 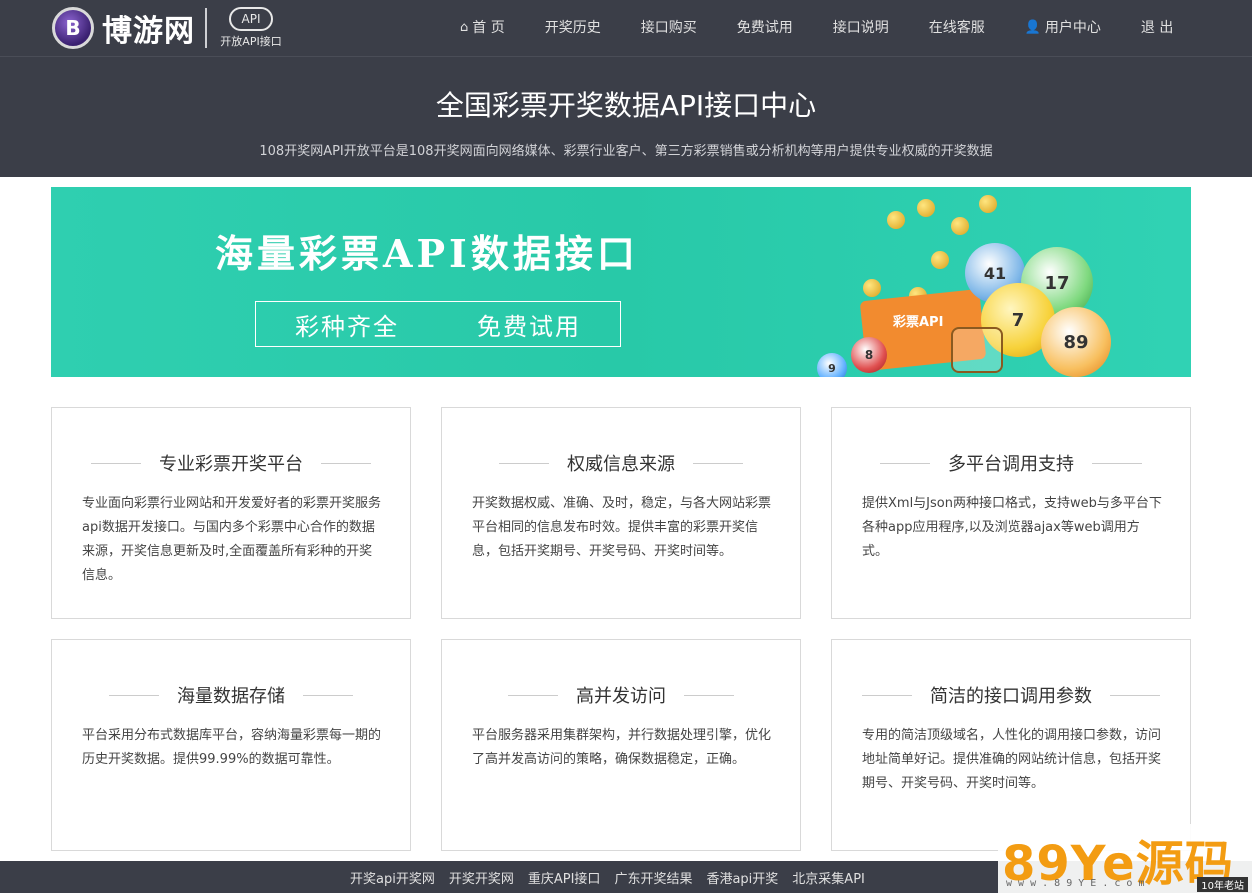 I want to click on card-title: 高并发访问, so click(x=621, y=696).